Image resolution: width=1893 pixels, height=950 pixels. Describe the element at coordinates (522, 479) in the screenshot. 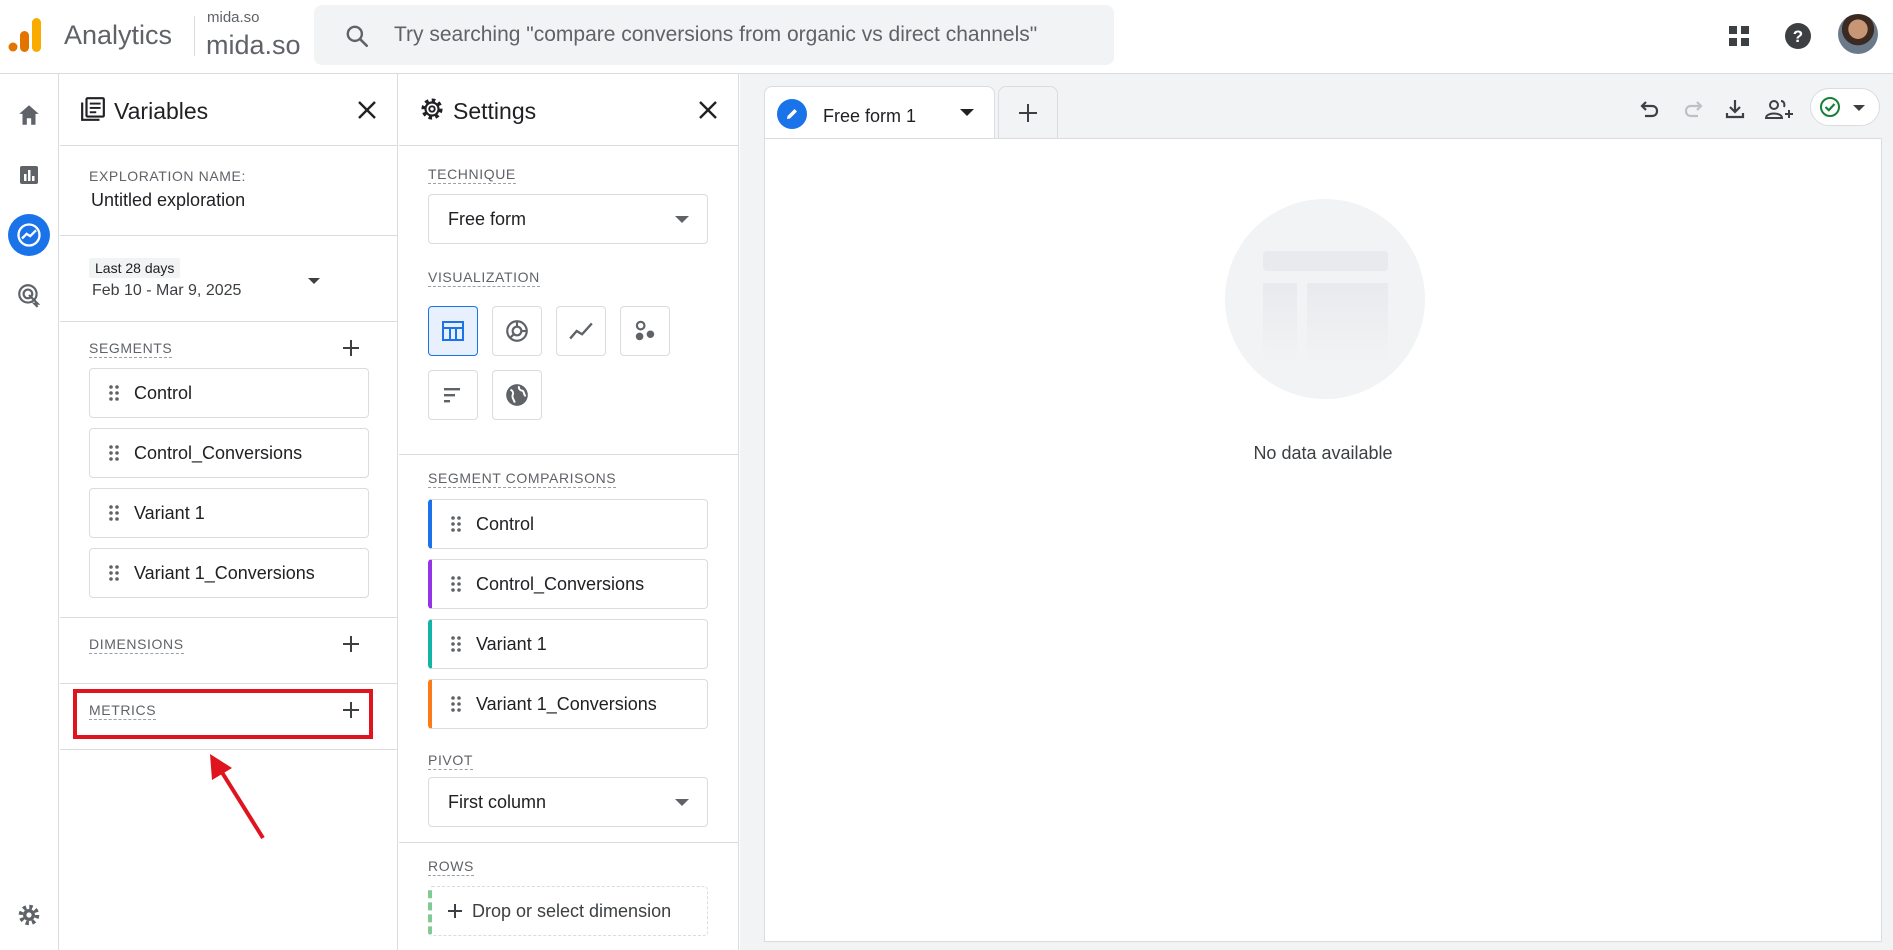

I see `segment-comparisons-label: SEGMENT COMPARISONS` at that location.